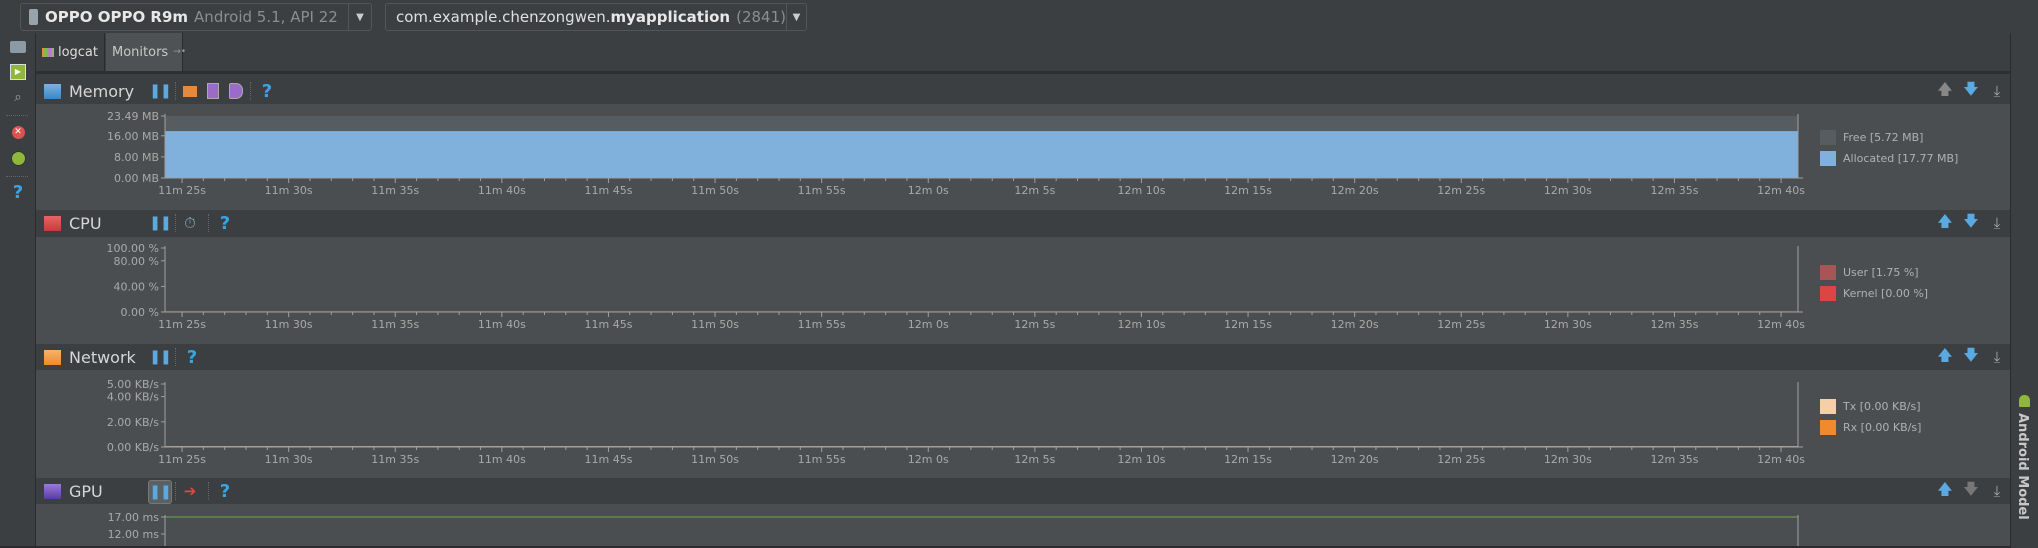 This screenshot has width=2038, height=548. What do you see at coordinates (133, 422) in the screenshot?
I see `y-tick-label: 2.00 KB/s` at bounding box center [133, 422].